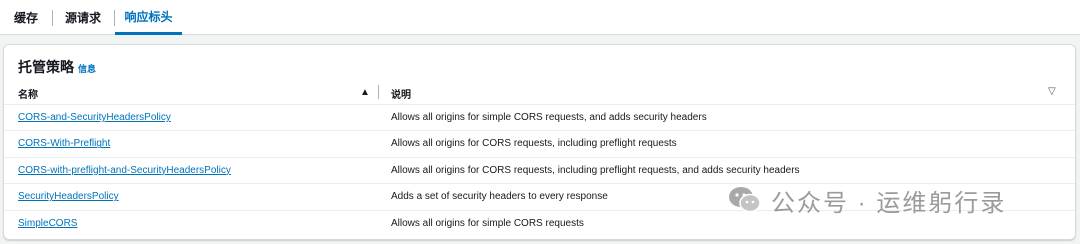  I want to click on wechat-icon, so click(745, 200).